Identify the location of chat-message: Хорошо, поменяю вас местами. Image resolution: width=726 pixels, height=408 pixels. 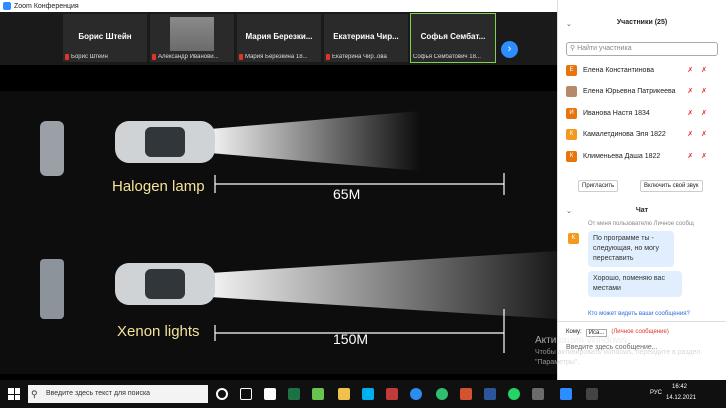
(635, 284).